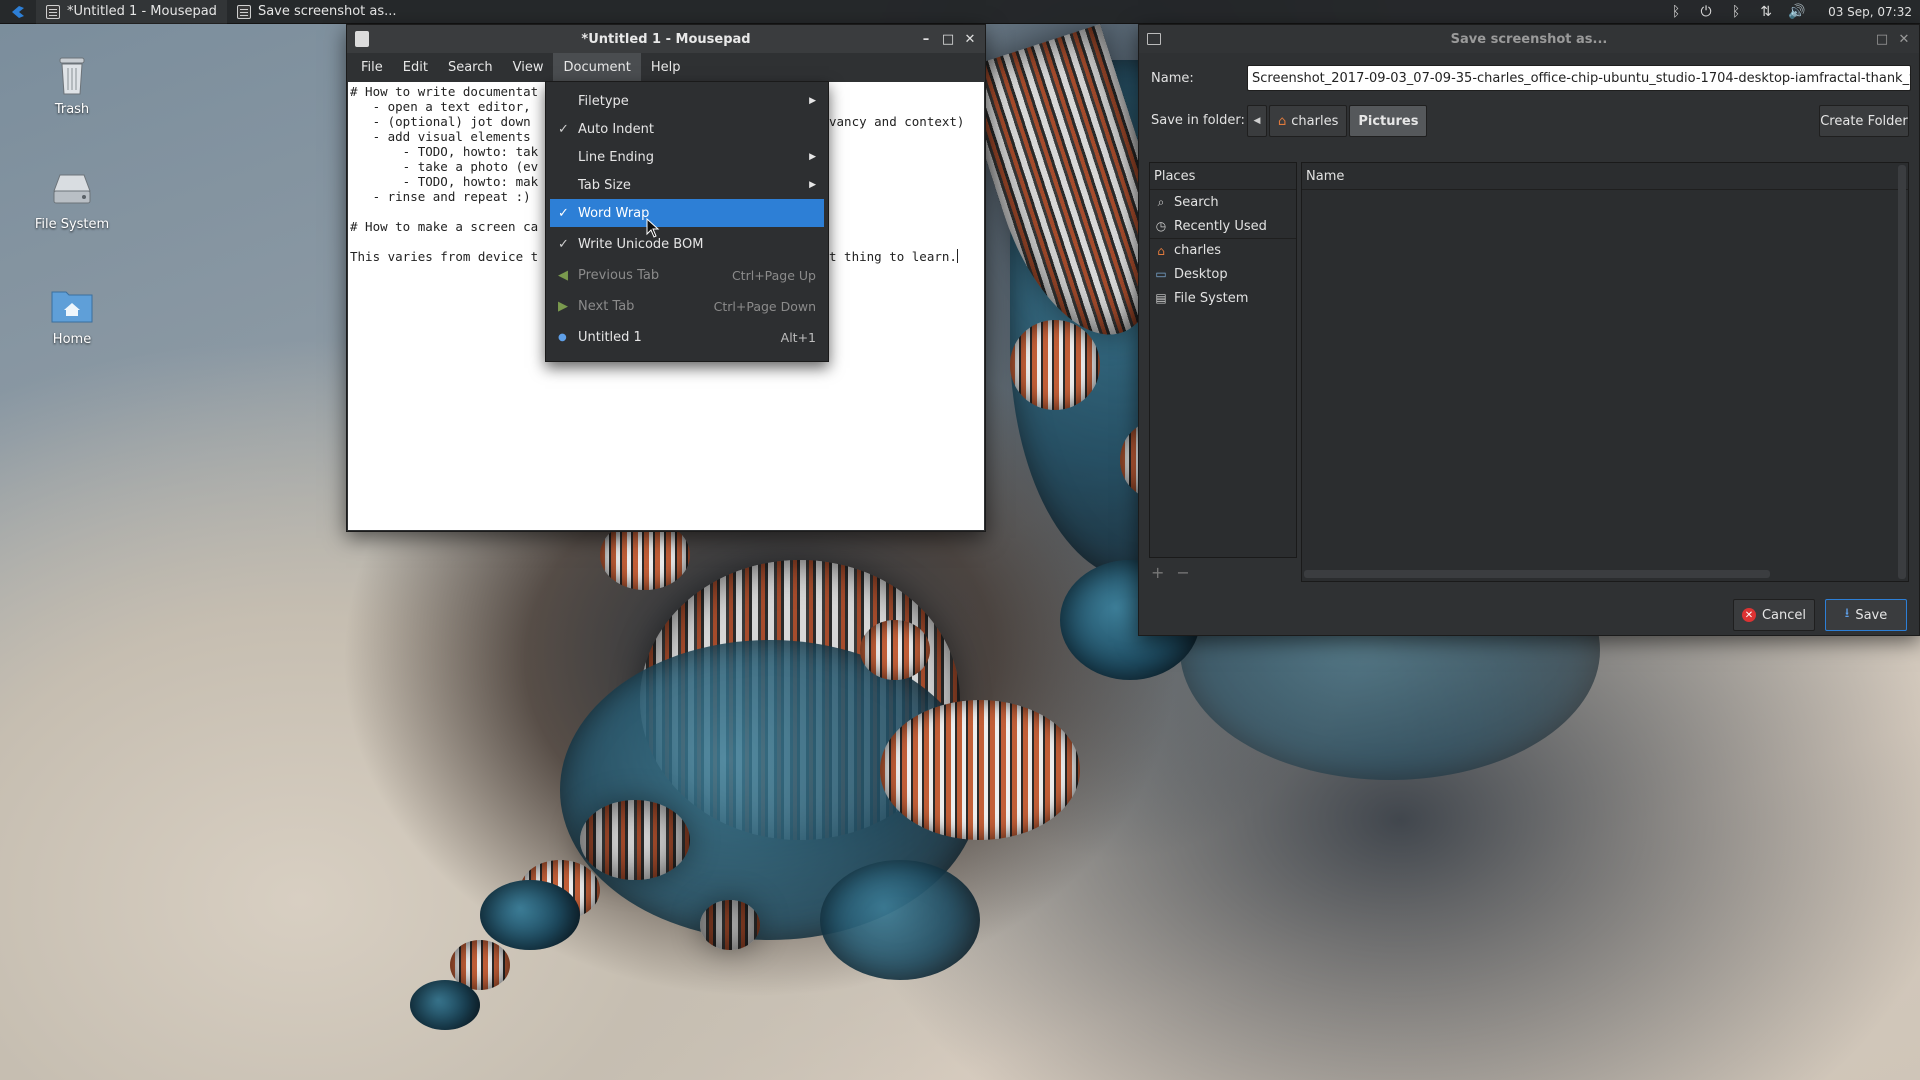  I want to click on name-label: Name:, so click(1172, 78).